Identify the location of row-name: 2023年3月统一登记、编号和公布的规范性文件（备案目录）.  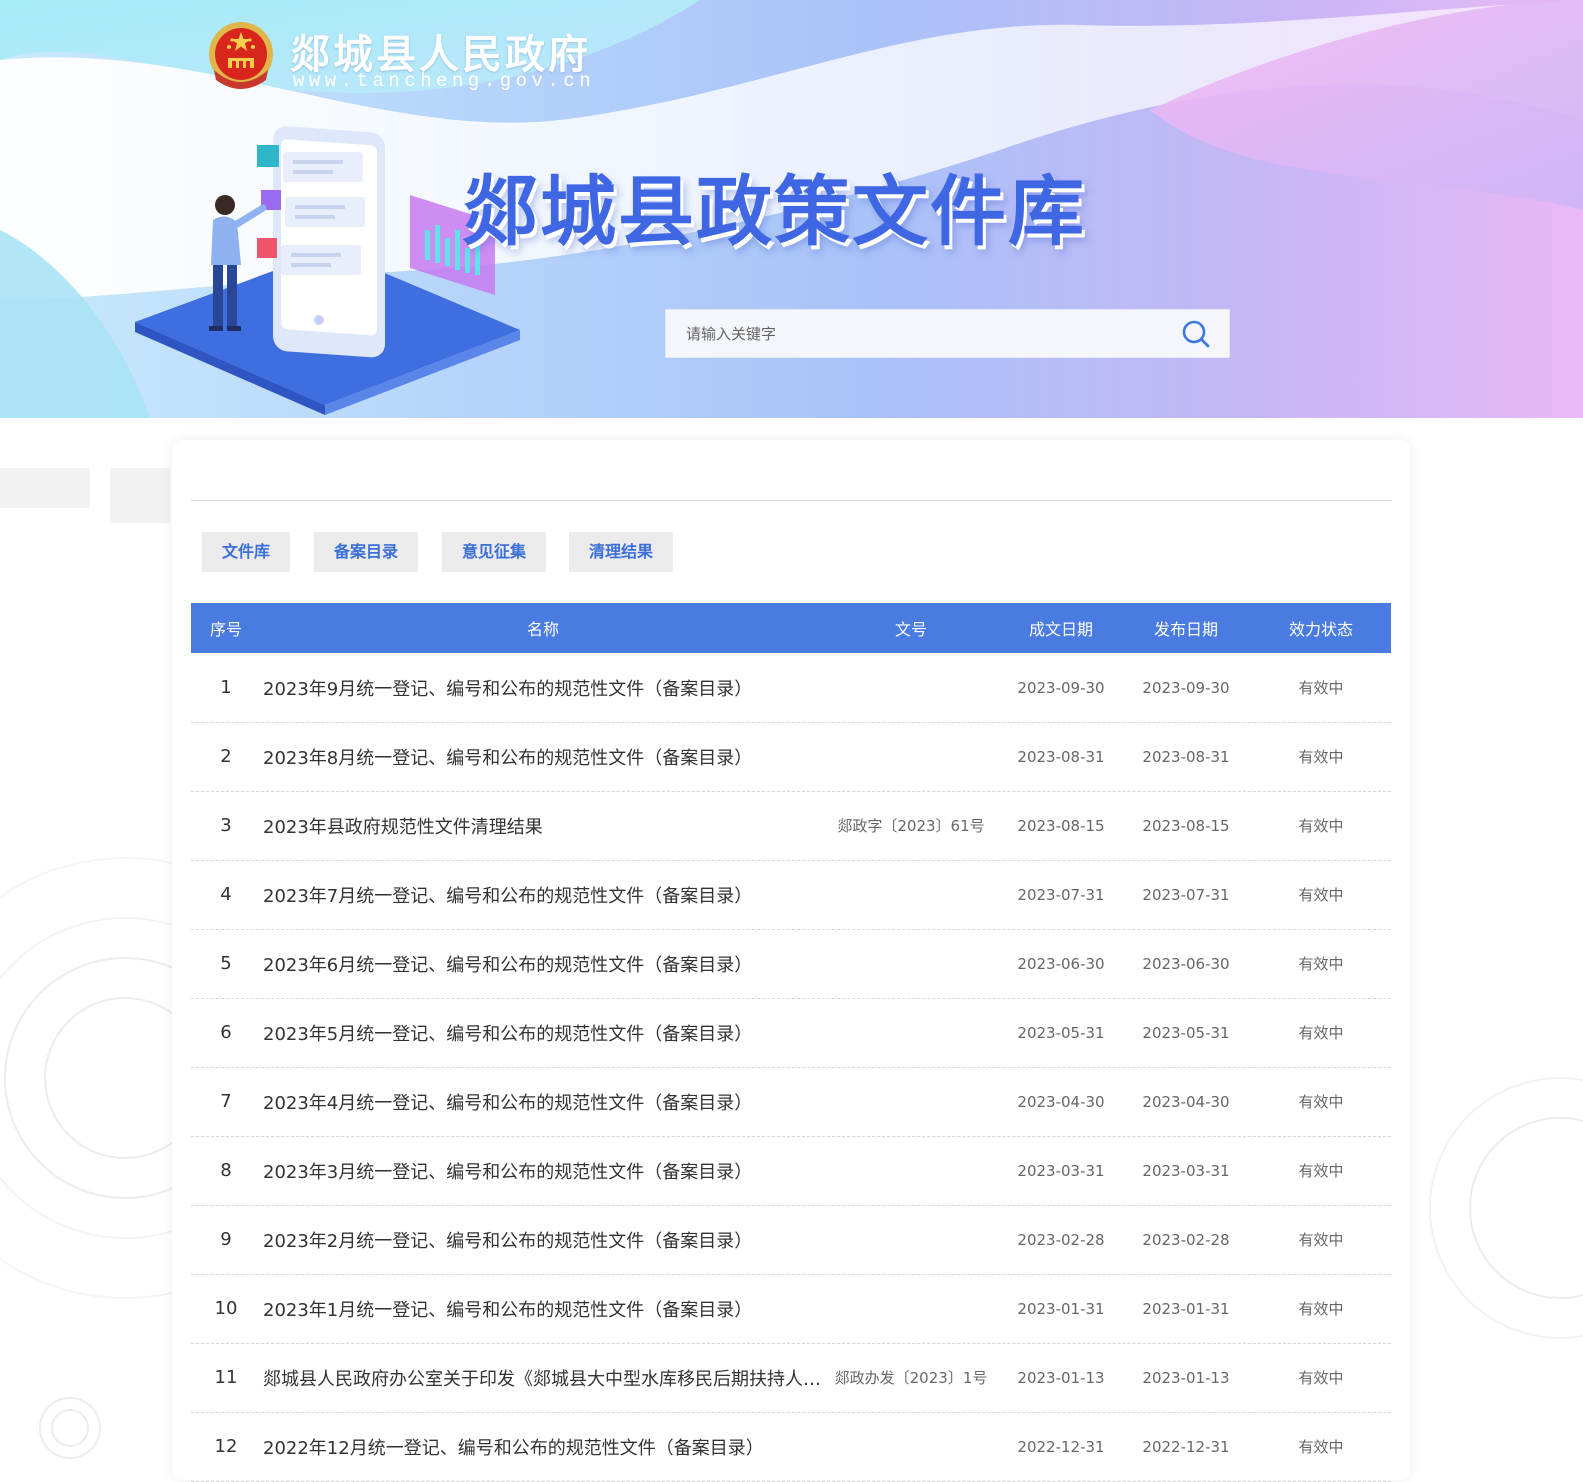
(543, 1170).